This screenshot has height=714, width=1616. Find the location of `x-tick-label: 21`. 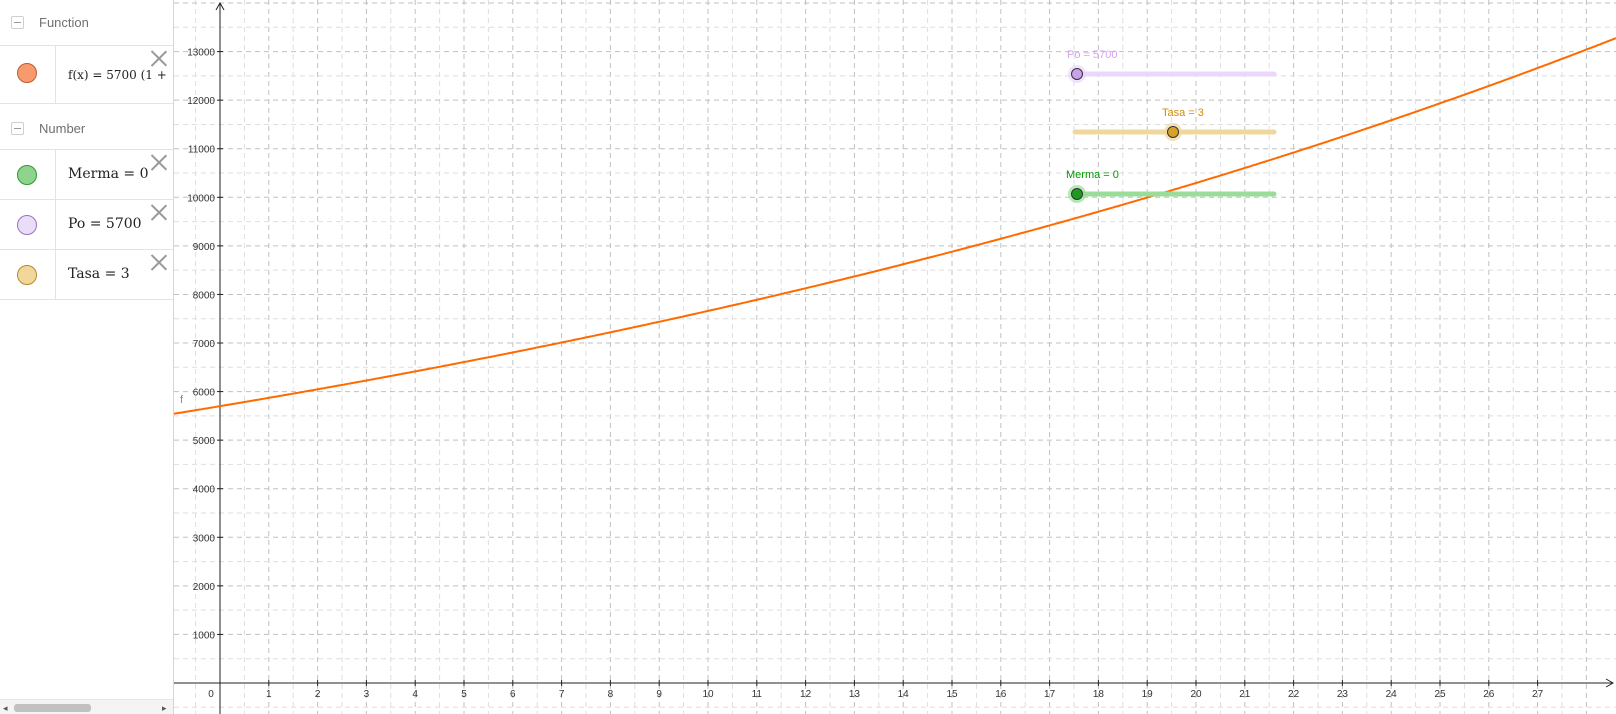

x-tick-label: 21 is located at coordinates (1245, 694).